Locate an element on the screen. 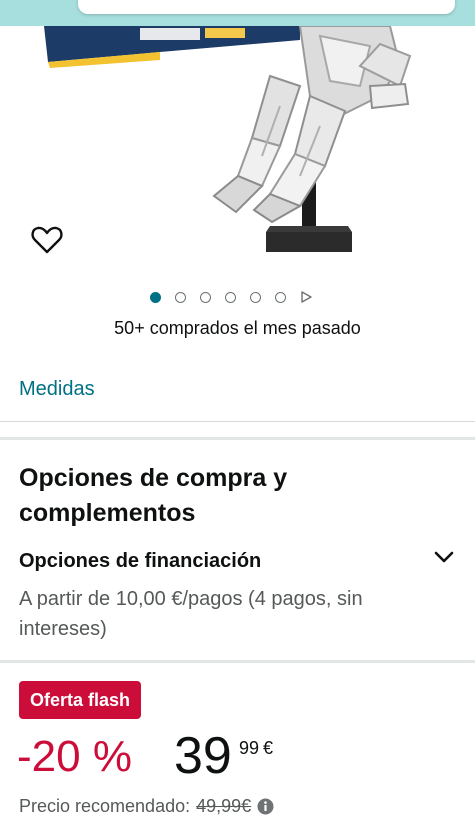 The height and width of the screenshot is (829, 475). flash-deal-badge: Oferta flash is located at coordinates (80, 700).